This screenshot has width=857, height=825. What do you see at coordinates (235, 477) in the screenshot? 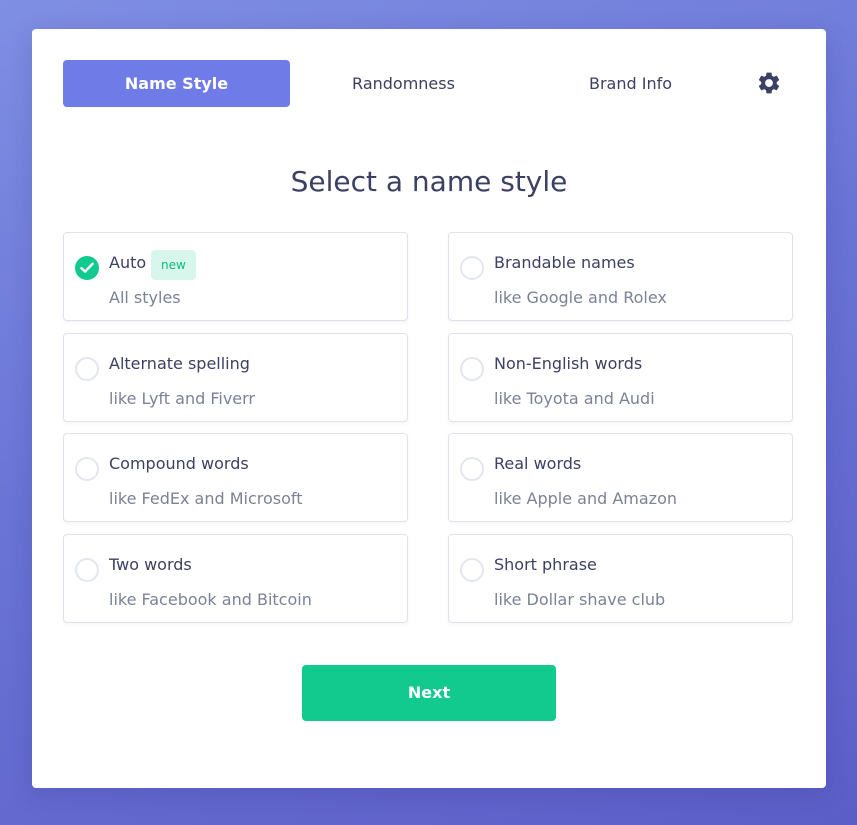
I see `option-compound-words: Compound words like FedEx and Microsoft` at bounding box center [235, 477].